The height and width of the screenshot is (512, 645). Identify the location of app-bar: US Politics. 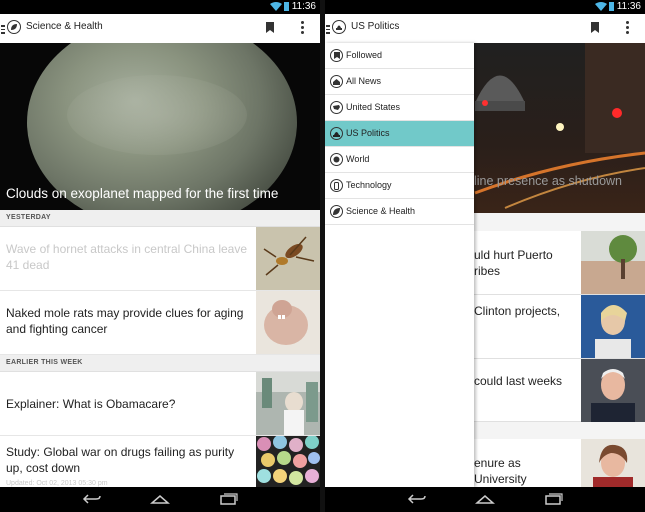
(485, 29).